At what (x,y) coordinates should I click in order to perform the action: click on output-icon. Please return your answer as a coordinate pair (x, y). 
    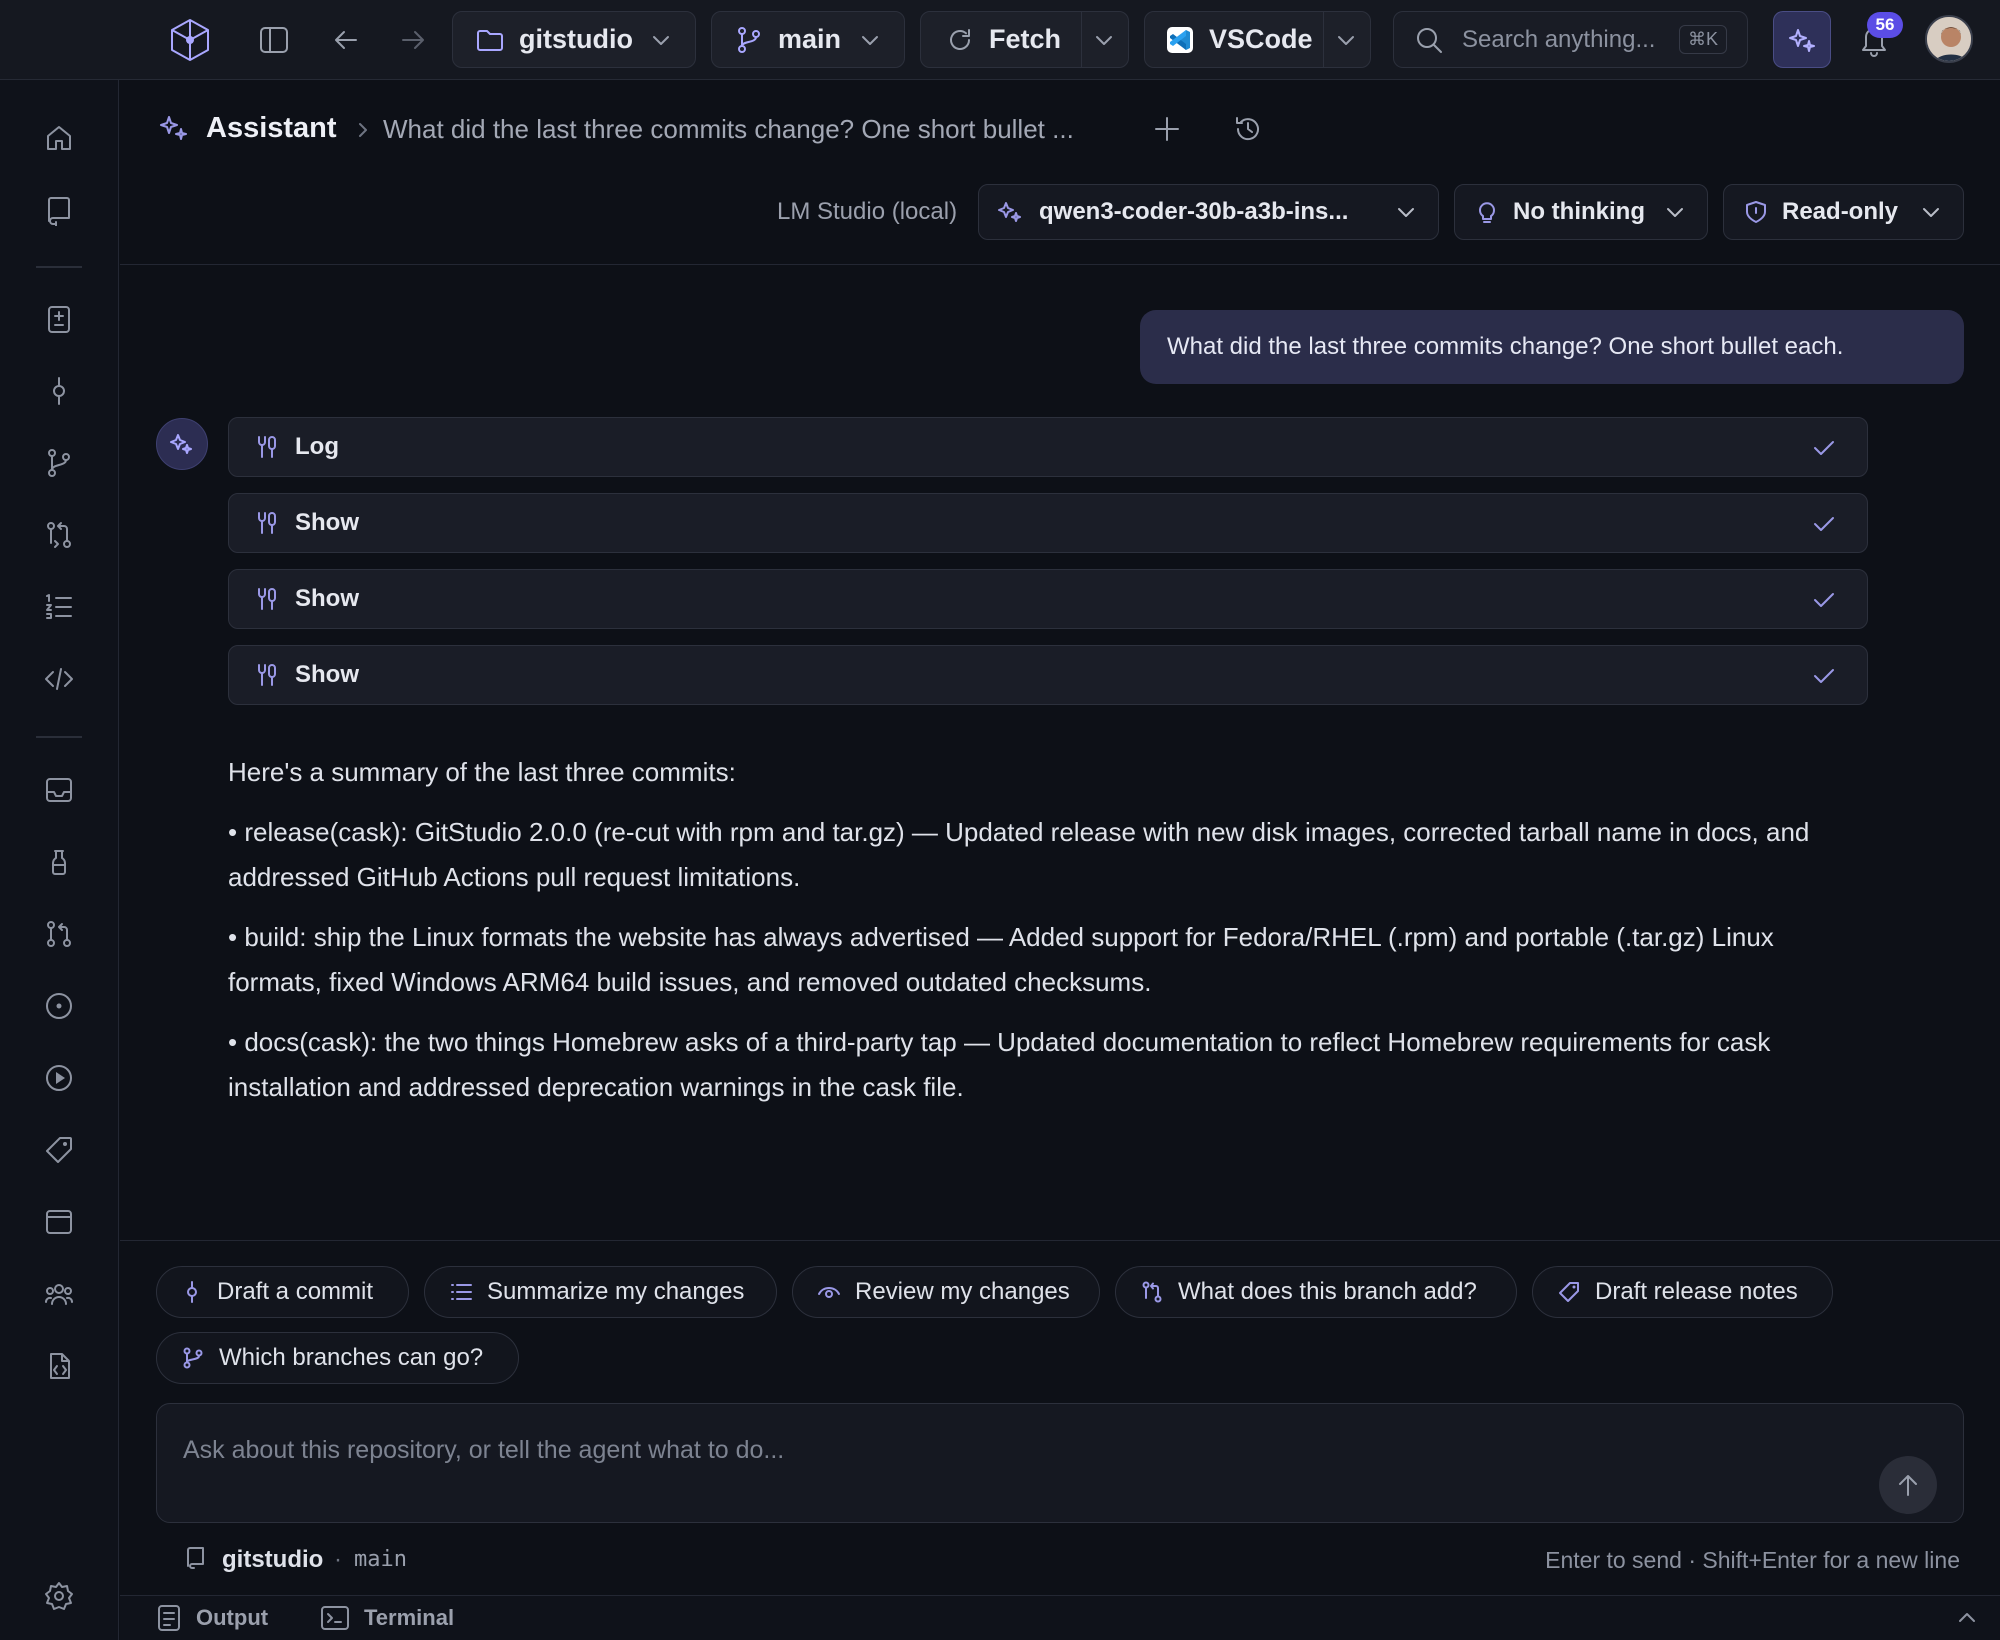
    Looking at the image, I should click on (169, 1618).